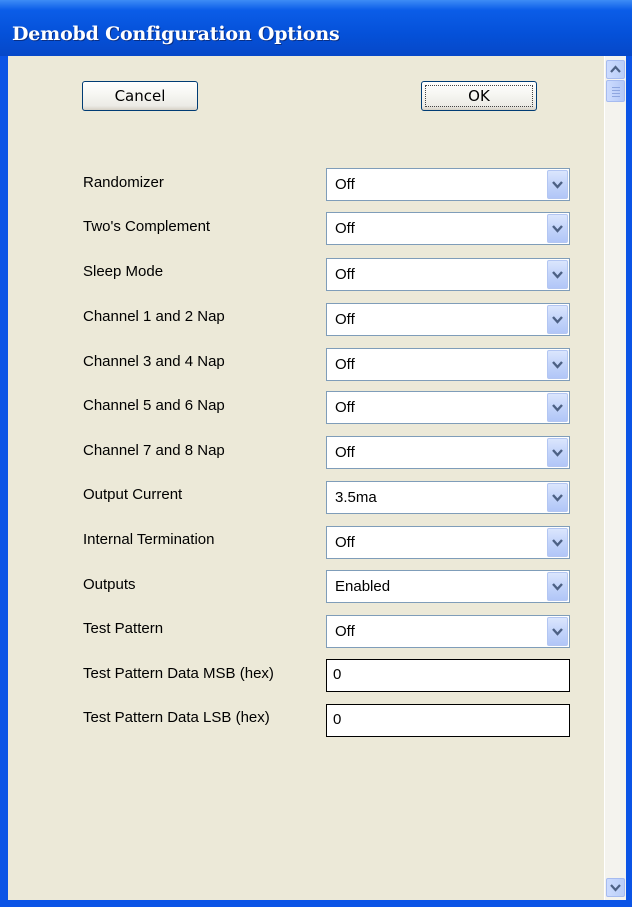 The image size is (632, 907). What do you see at coordinates (448, 319) in the screenshot?
I see `channel-1-2-nap-select: Off` at bounding box center [448, 319].